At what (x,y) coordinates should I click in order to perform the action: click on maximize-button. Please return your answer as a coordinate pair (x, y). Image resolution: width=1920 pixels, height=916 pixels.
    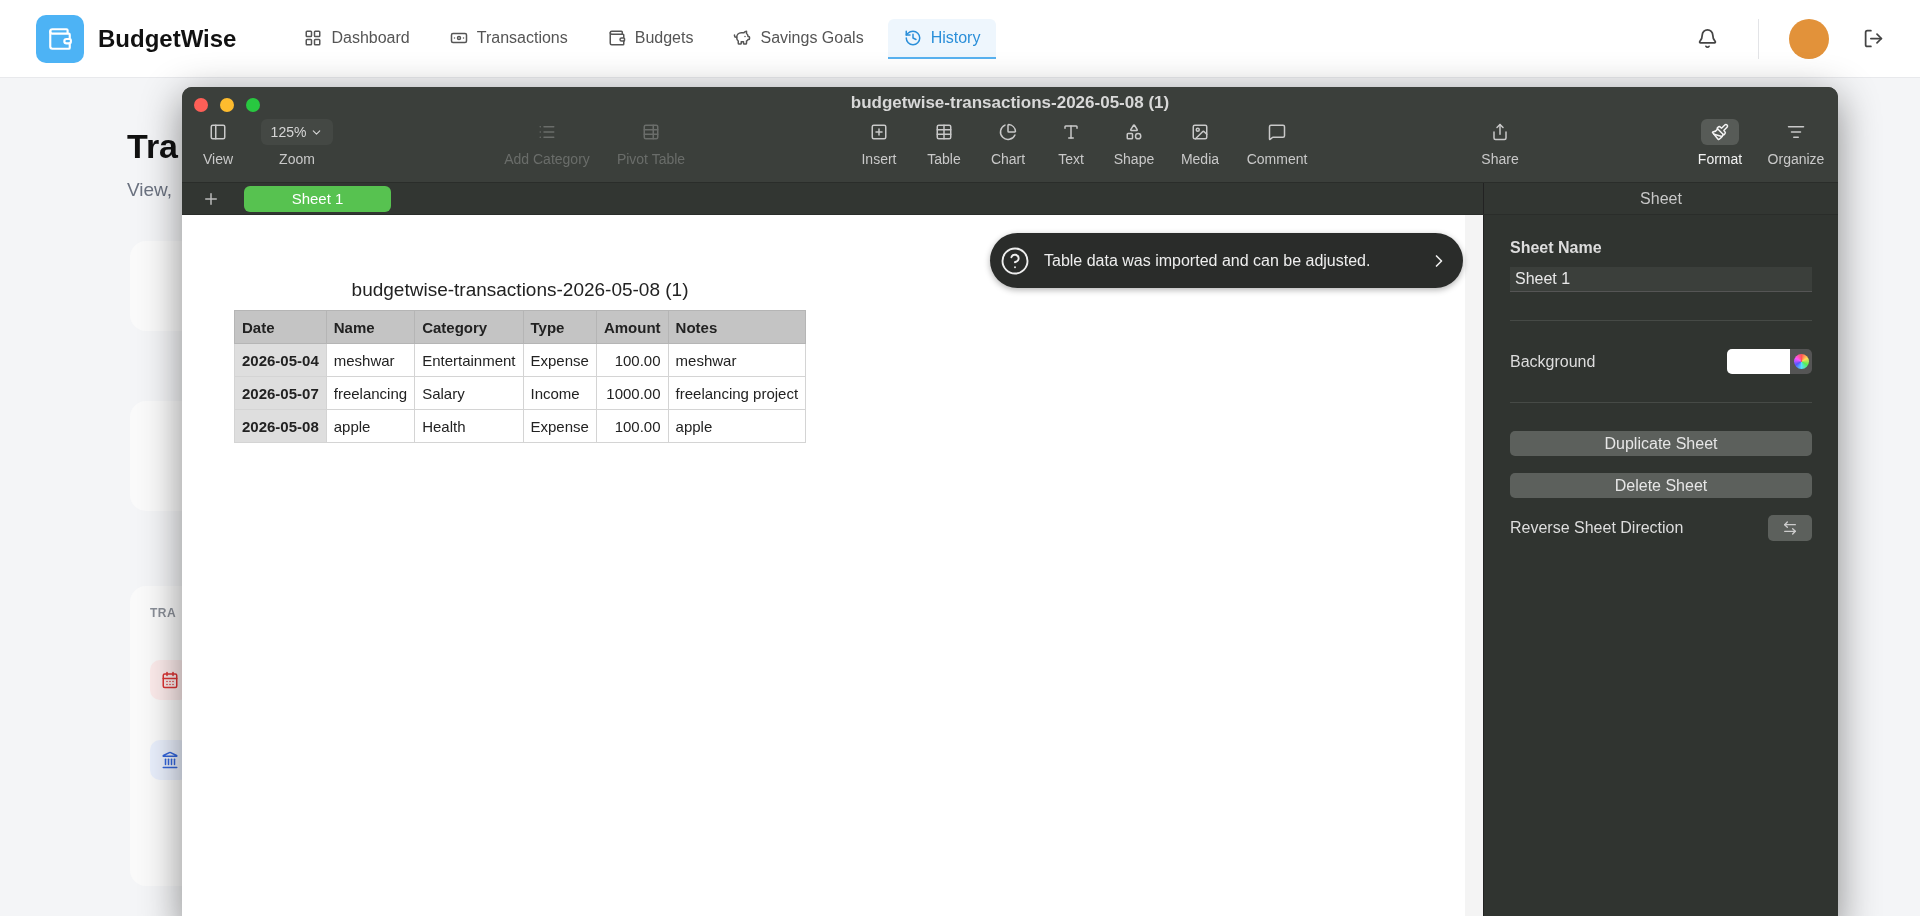
    Looking at the image, I should click on (253, 105).